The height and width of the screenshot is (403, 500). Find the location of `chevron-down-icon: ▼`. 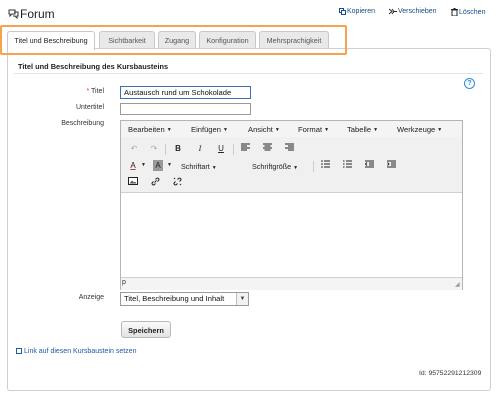

chevron-down-icon: ▼ is located at coordinates (242, 299).